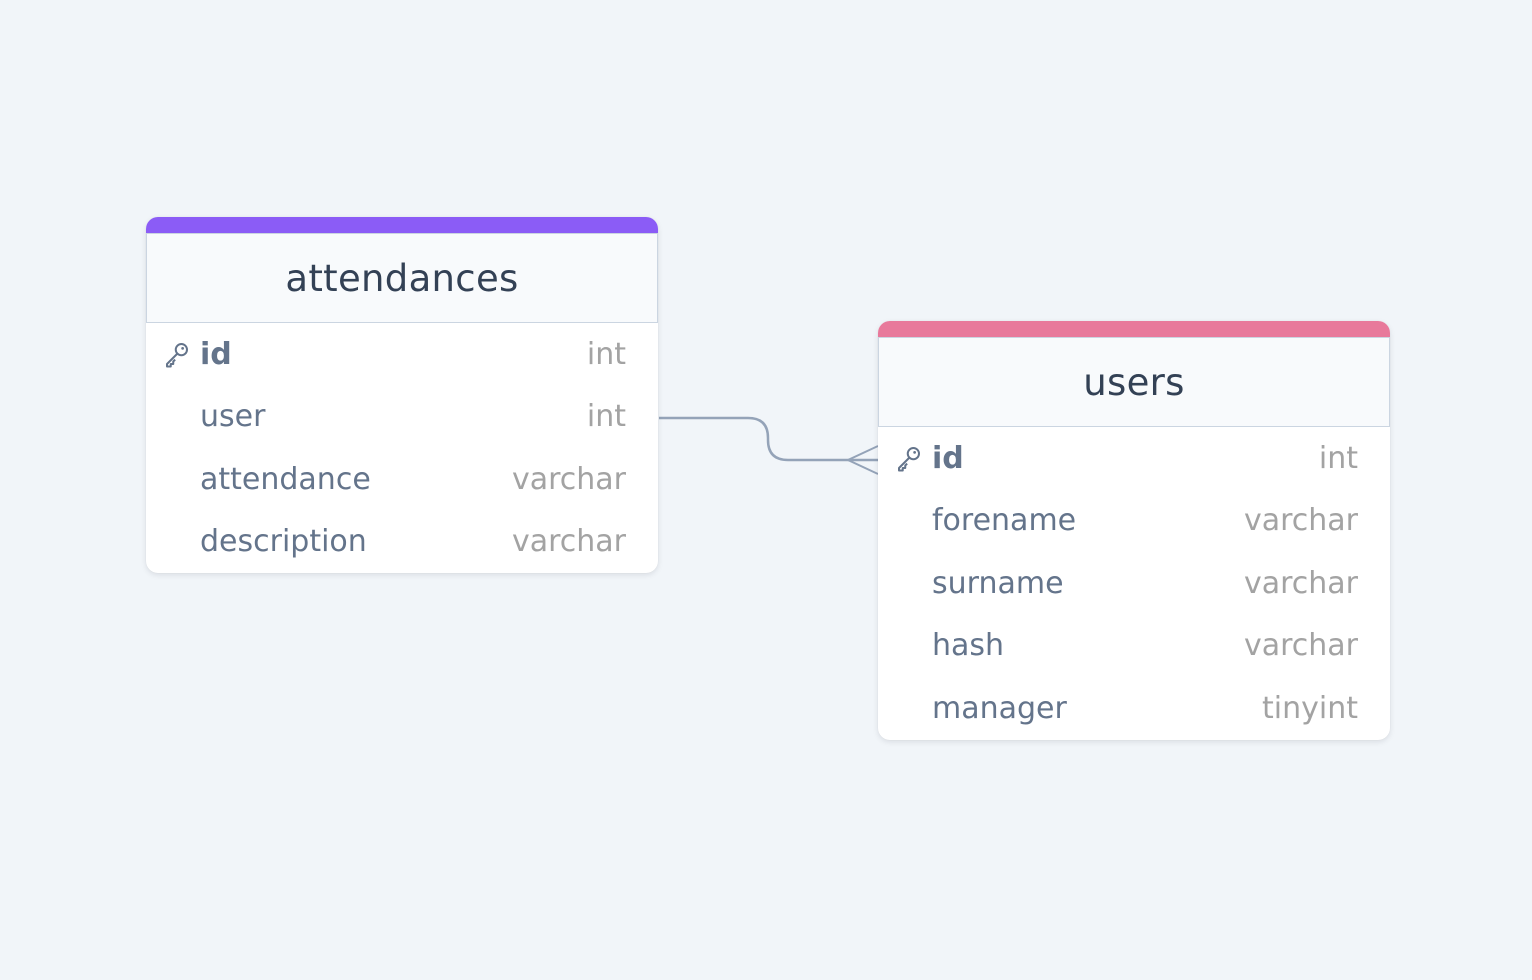 The height and width of the screenshot is (980, 1532). I want to click on table-header: attendances, so click(402, 278).